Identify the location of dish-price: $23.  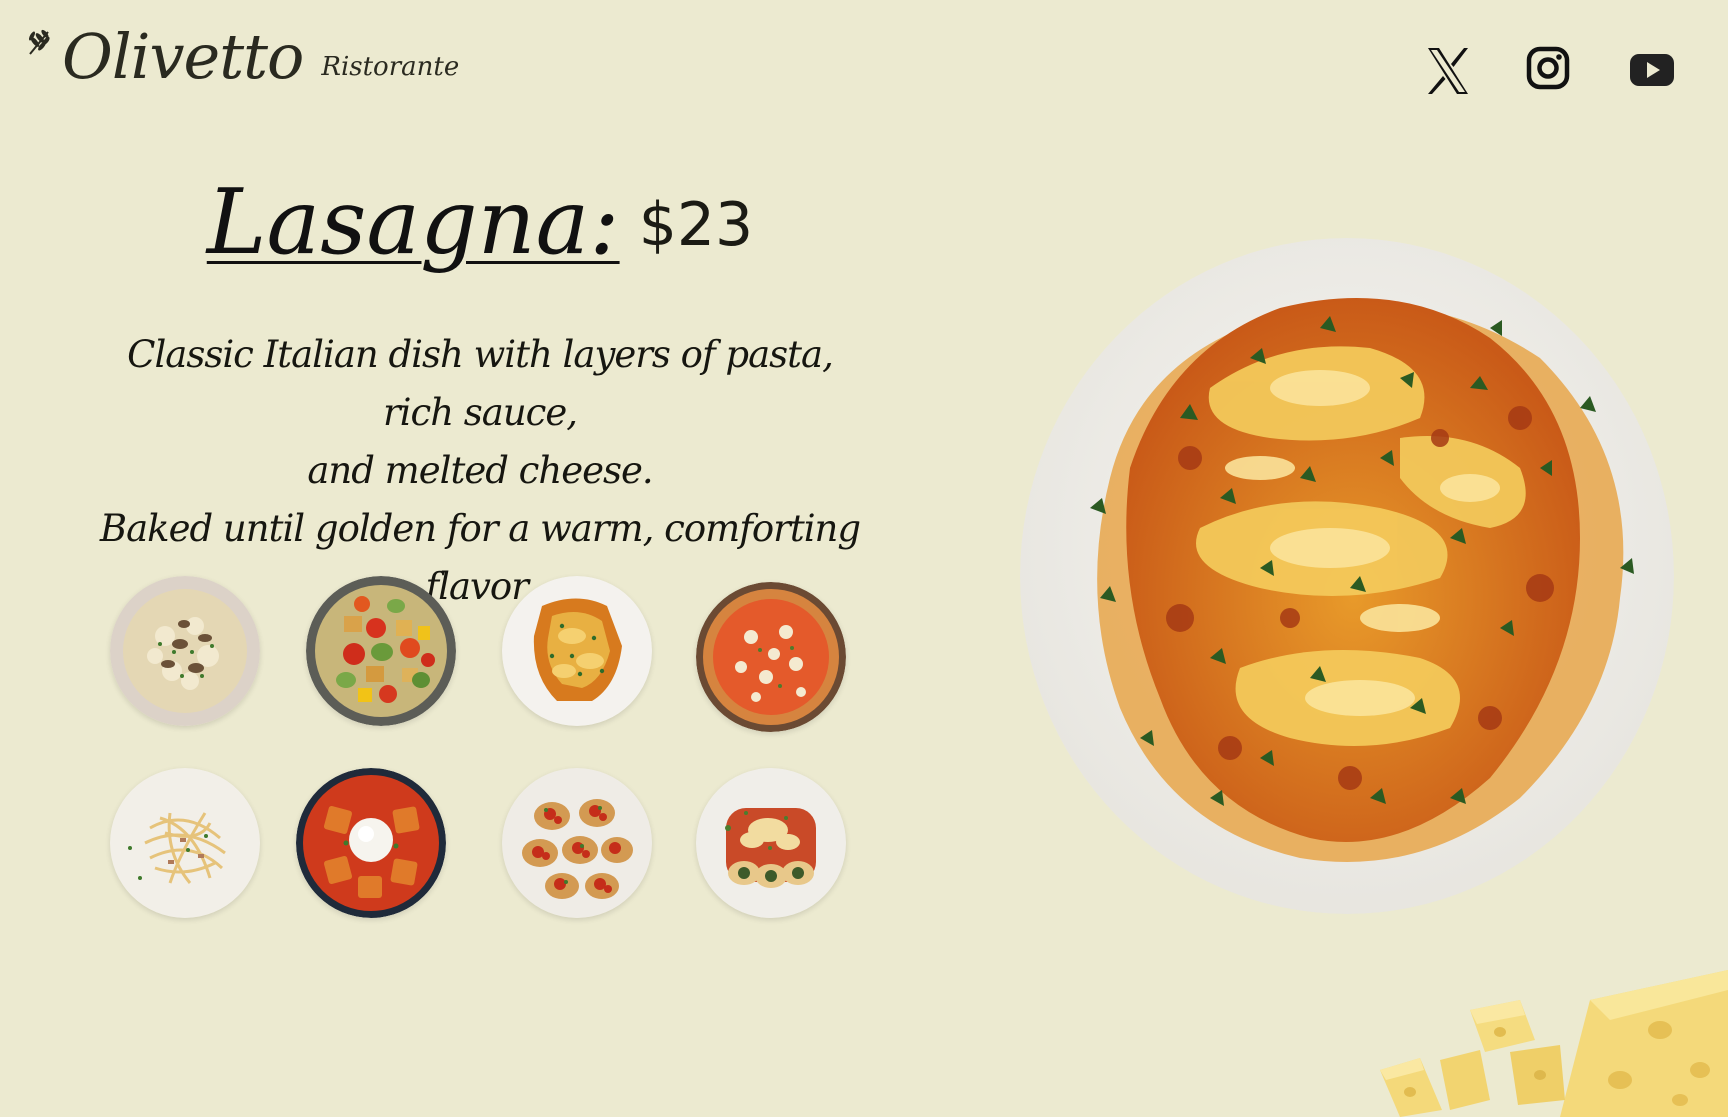
(696, 225).